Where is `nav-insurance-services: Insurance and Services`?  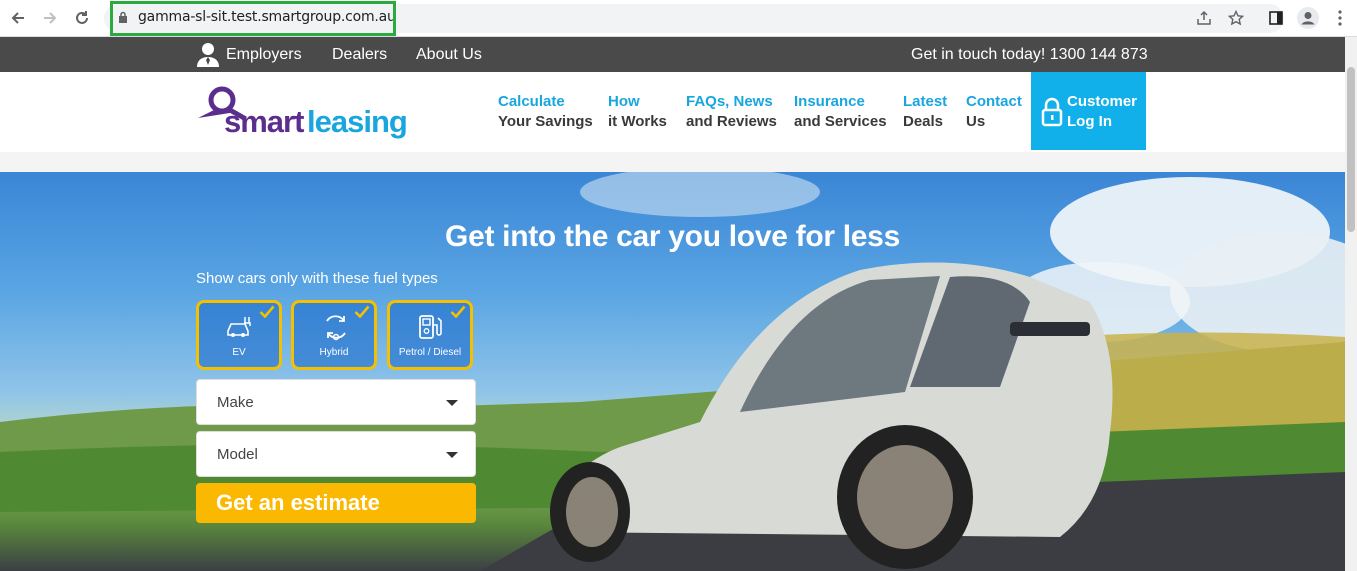
nav-insurance-services: Insurance and Services is located at coordinates (840, 112).